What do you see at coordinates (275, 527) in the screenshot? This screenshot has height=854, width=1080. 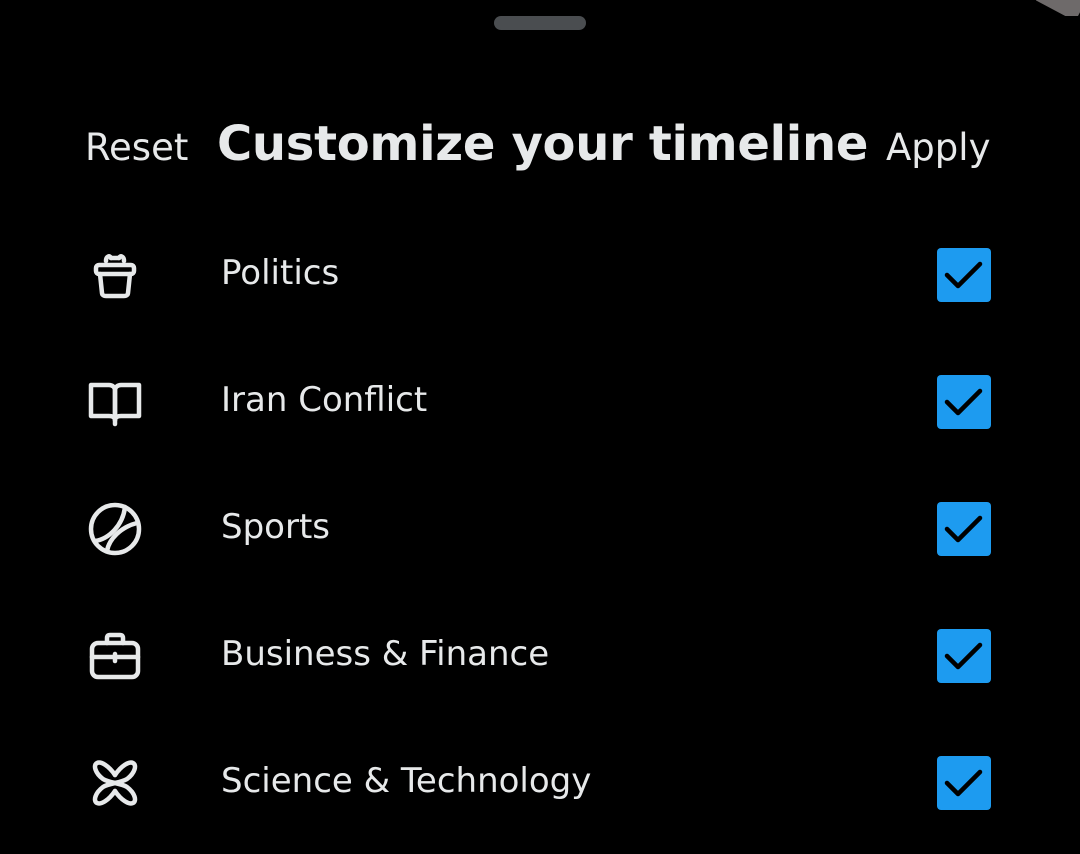 I see `topic-label: Sports` at bounding box center [275, 527].